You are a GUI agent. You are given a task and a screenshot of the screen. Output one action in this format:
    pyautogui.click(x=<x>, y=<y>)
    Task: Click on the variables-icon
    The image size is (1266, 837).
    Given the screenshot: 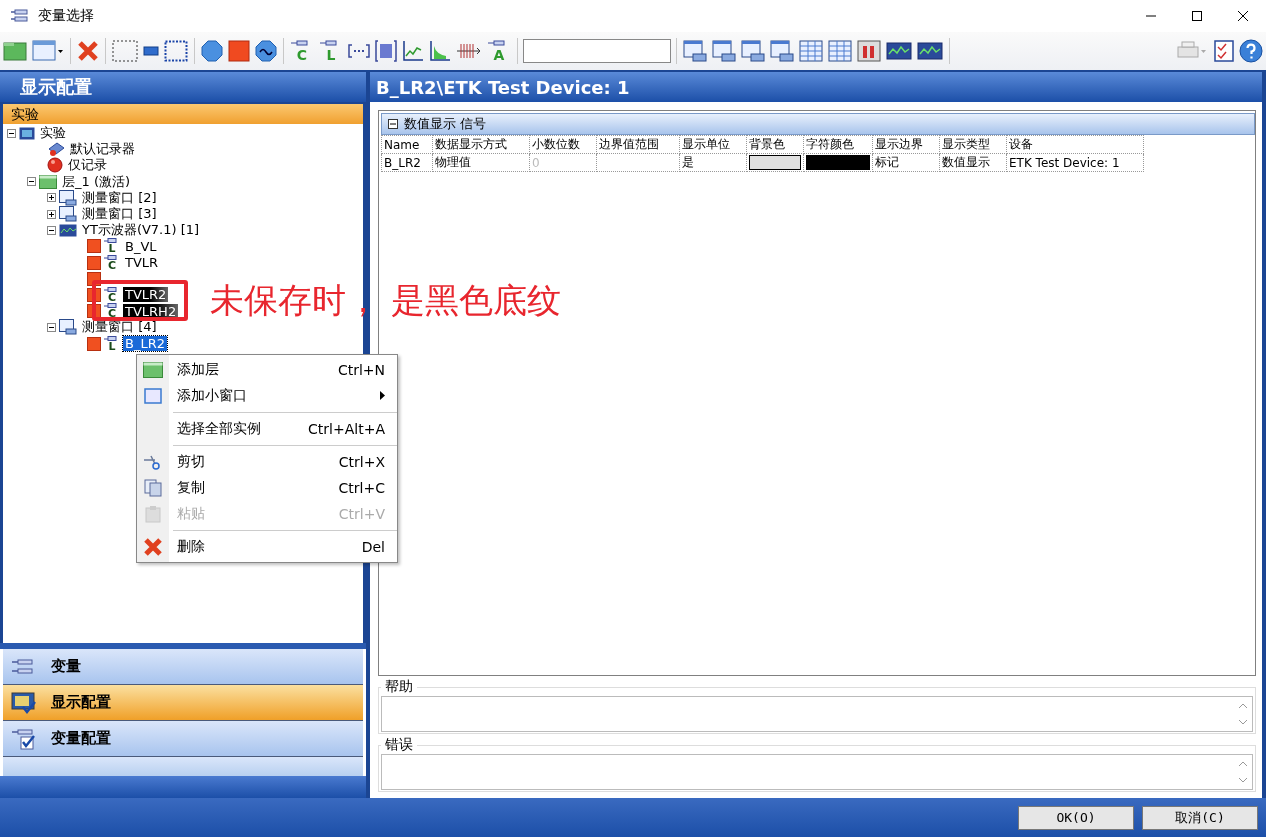 What is the action you would take?
    pyautogui.click(x=20, y=16)
    